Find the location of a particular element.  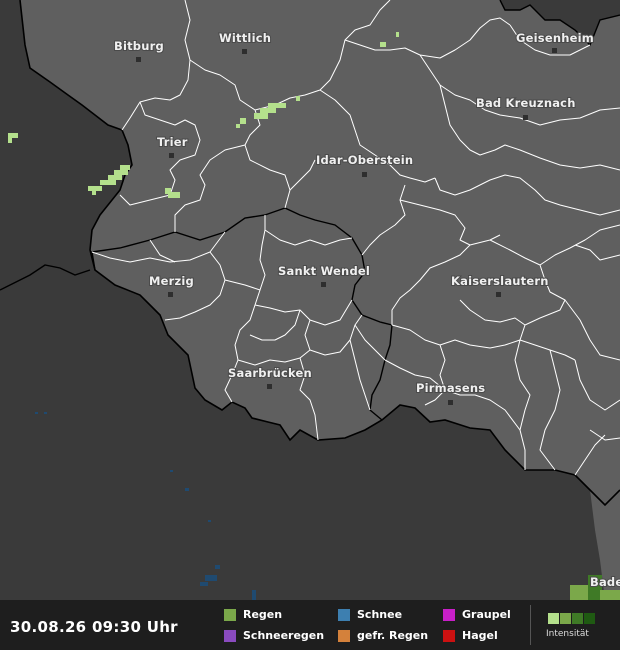

radar-timestamp: 30.08.26 09:30 Uhr is located at coordinates (94, 627).